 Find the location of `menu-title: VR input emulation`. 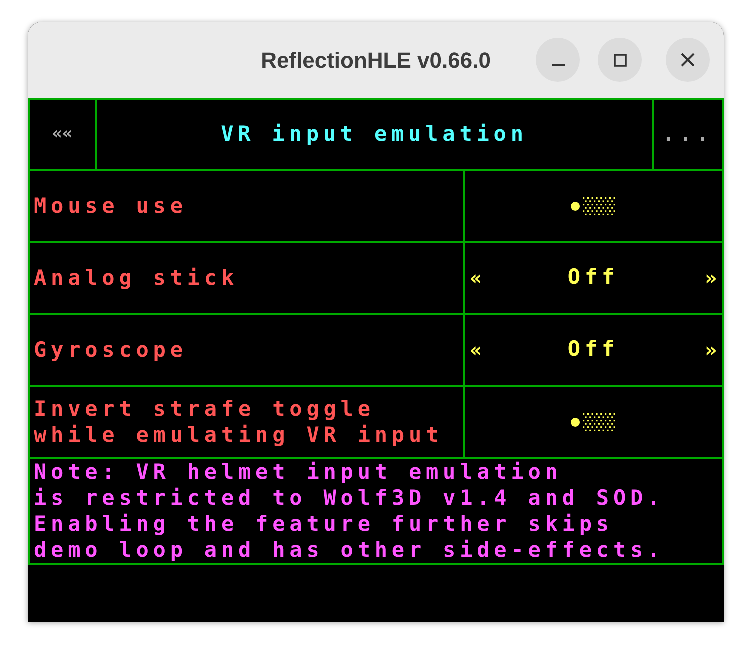

menu-title: VR input emulation is located at coordinates (374, 134).